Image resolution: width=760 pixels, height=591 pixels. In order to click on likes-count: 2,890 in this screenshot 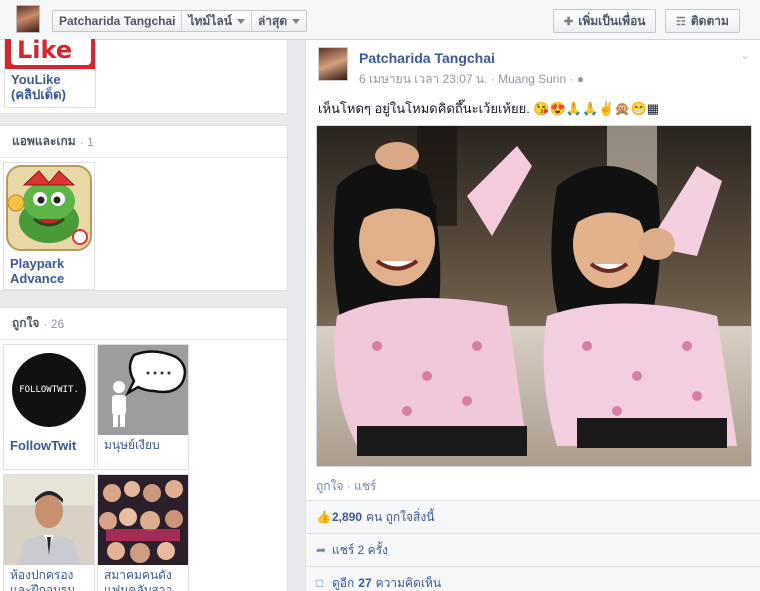, I will do `click(347, 517)`.